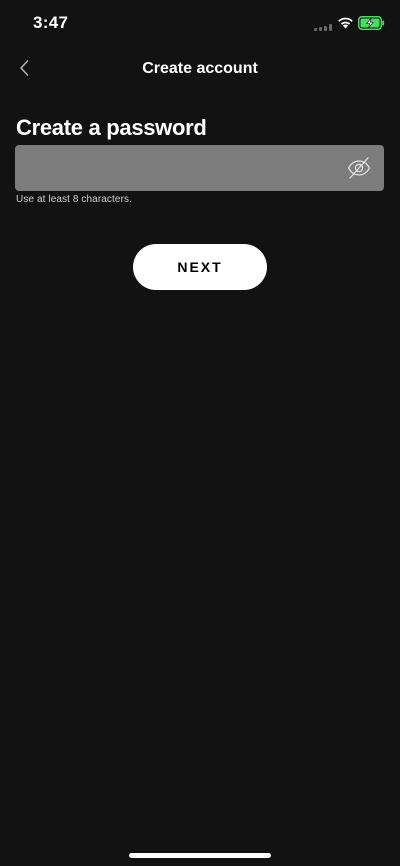  I want to click on status-time: 3:47, so click(51, 22).